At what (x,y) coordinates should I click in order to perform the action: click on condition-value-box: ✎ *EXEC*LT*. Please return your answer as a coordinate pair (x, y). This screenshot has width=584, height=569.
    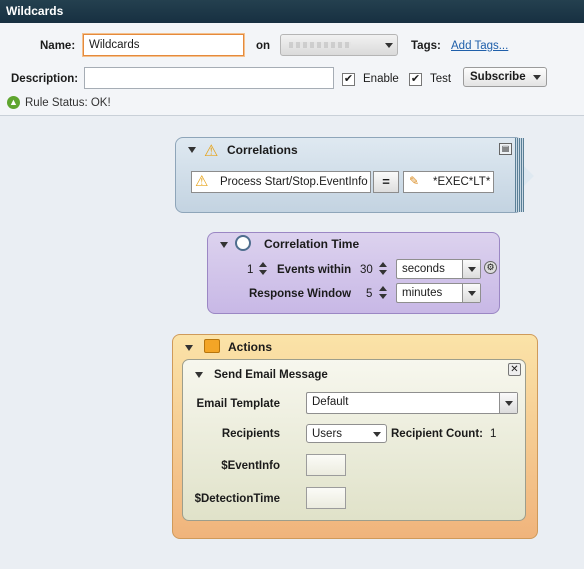
    Looking at the image, I should click on (448, 182).